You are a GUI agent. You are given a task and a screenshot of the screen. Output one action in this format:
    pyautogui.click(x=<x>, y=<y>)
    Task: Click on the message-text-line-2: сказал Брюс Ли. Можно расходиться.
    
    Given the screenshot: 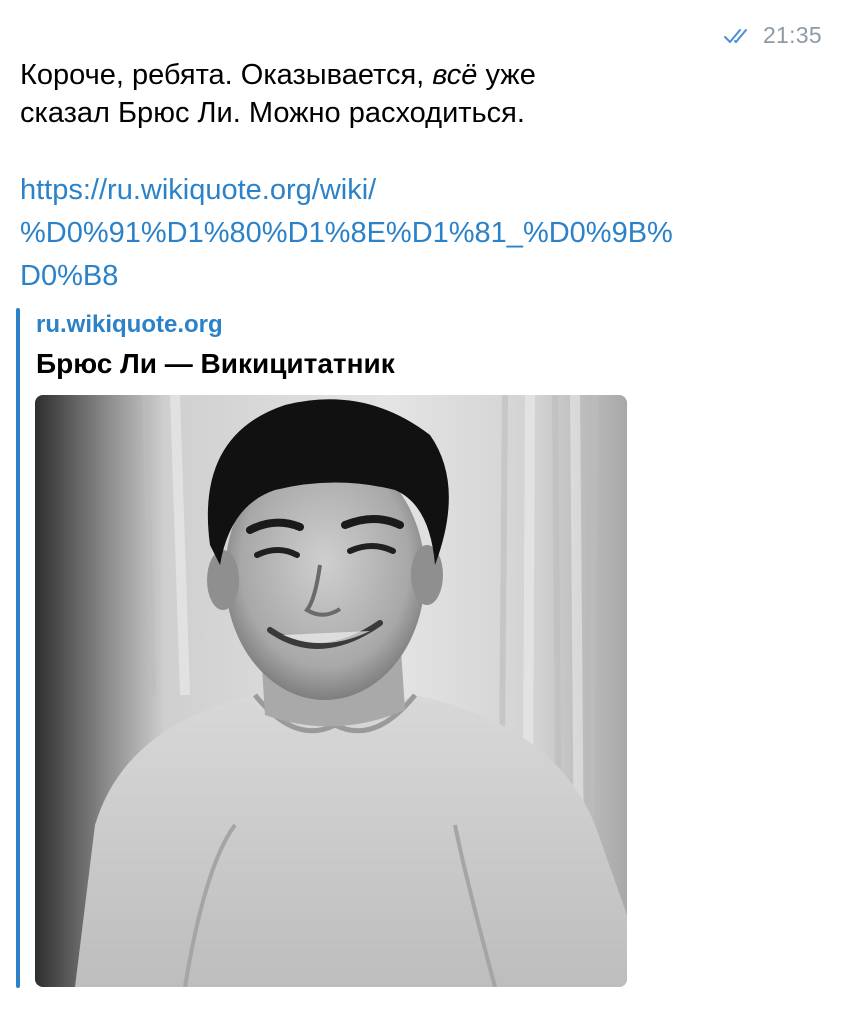 What is the action you would take?
    pyautogui.click(x=272, y=113)
    